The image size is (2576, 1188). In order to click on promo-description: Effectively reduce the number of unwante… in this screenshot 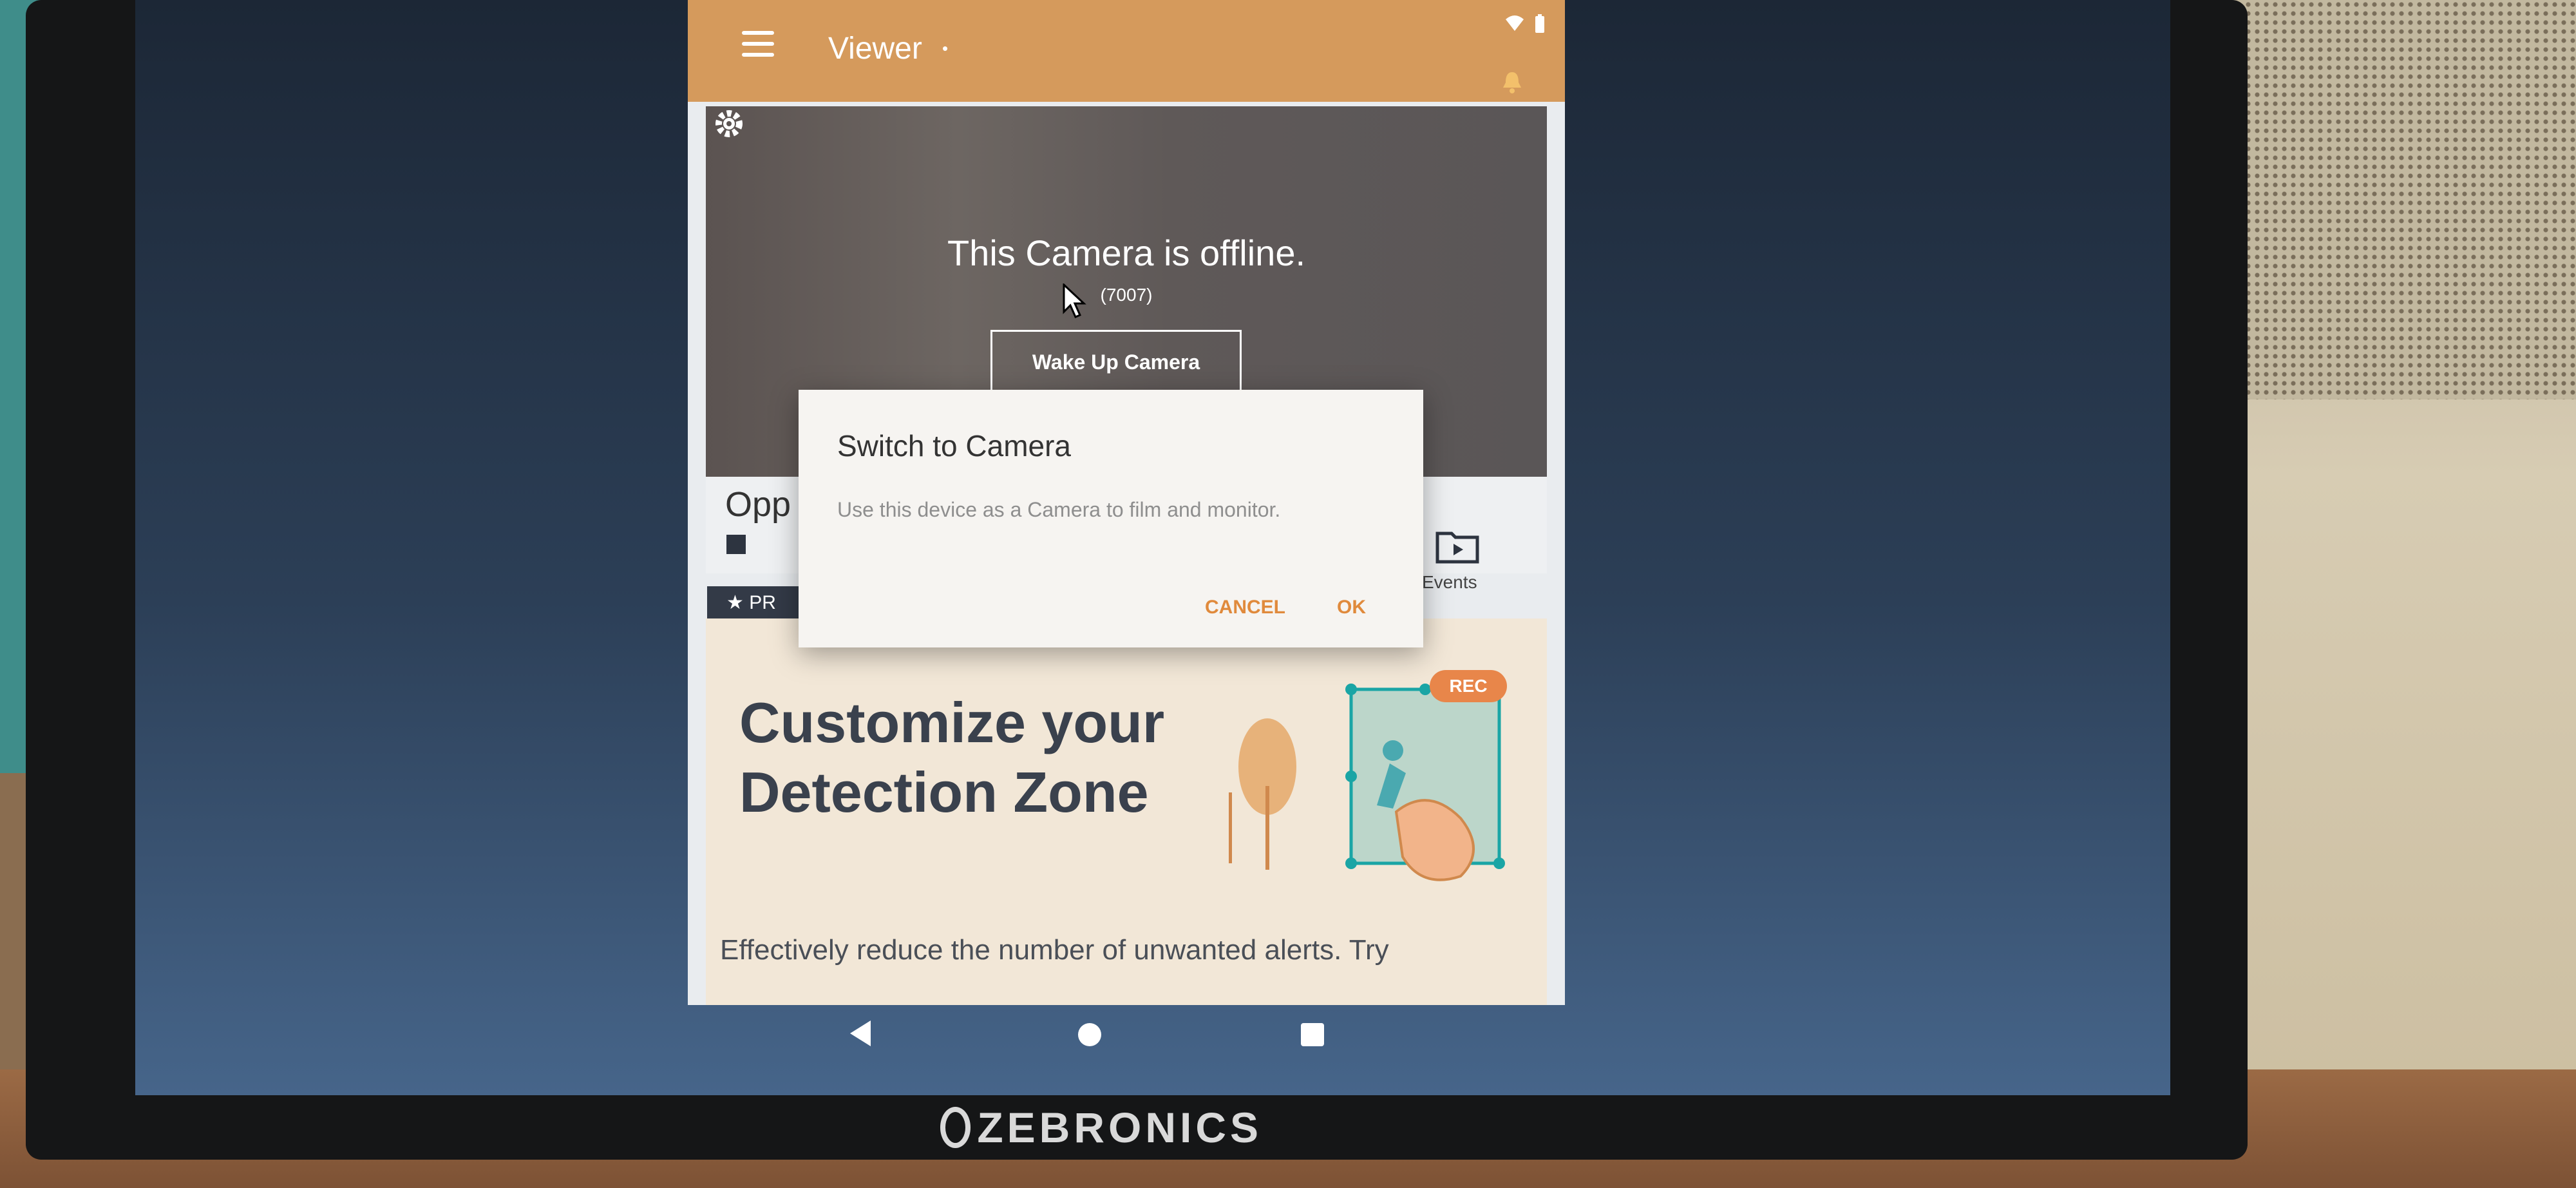, I will do `click(1054, 950)`.